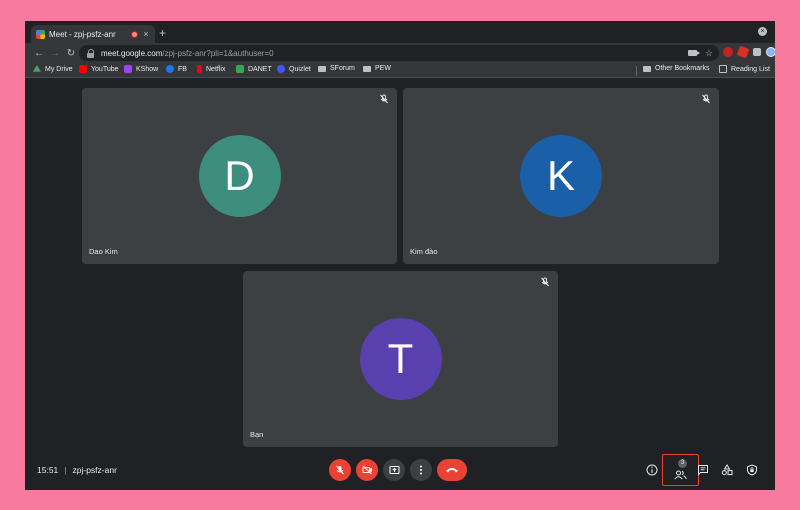 Image resolution: width=800 pixels, height=510 pixels. Describe the element at coordinates (770, 52) in the screenshot. I see `profile-avatar-icon` at that location.